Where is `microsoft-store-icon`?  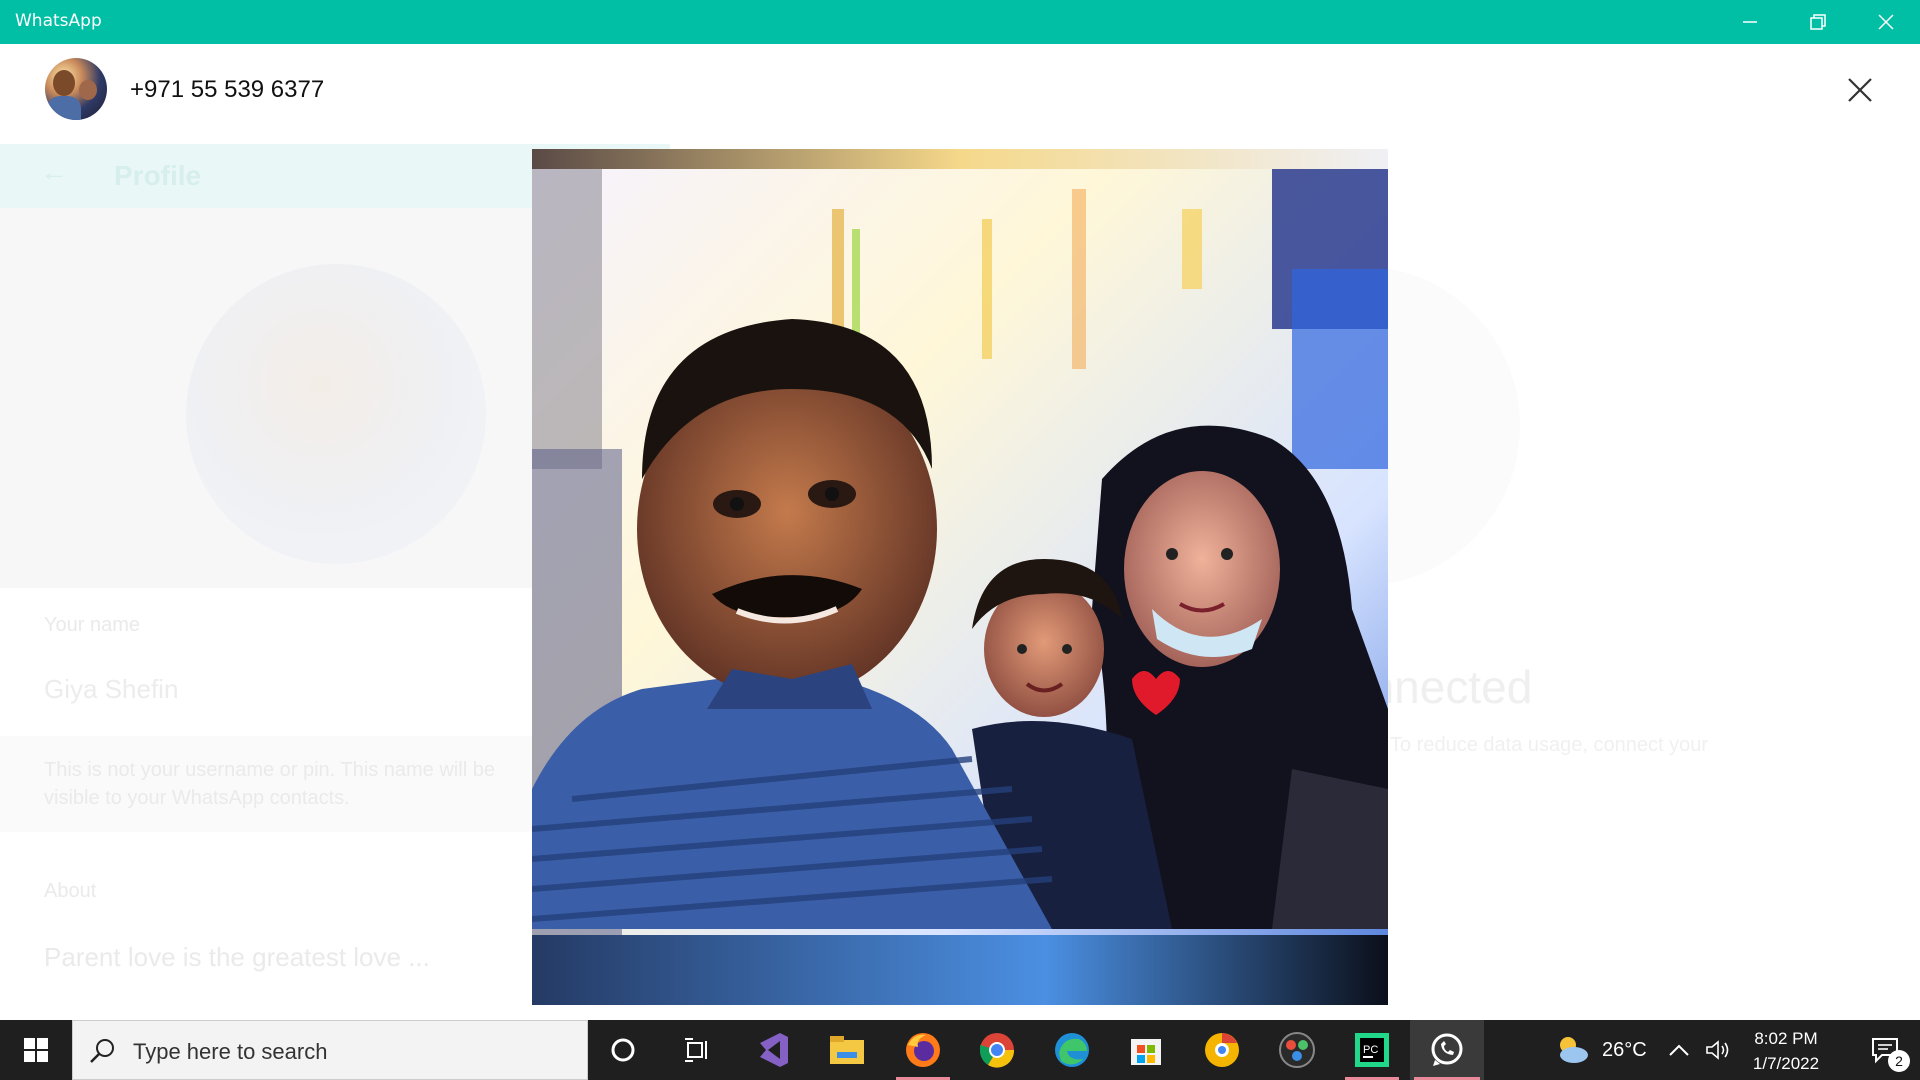 microsoft-store-icon is located at coordinates (1146, 1052).